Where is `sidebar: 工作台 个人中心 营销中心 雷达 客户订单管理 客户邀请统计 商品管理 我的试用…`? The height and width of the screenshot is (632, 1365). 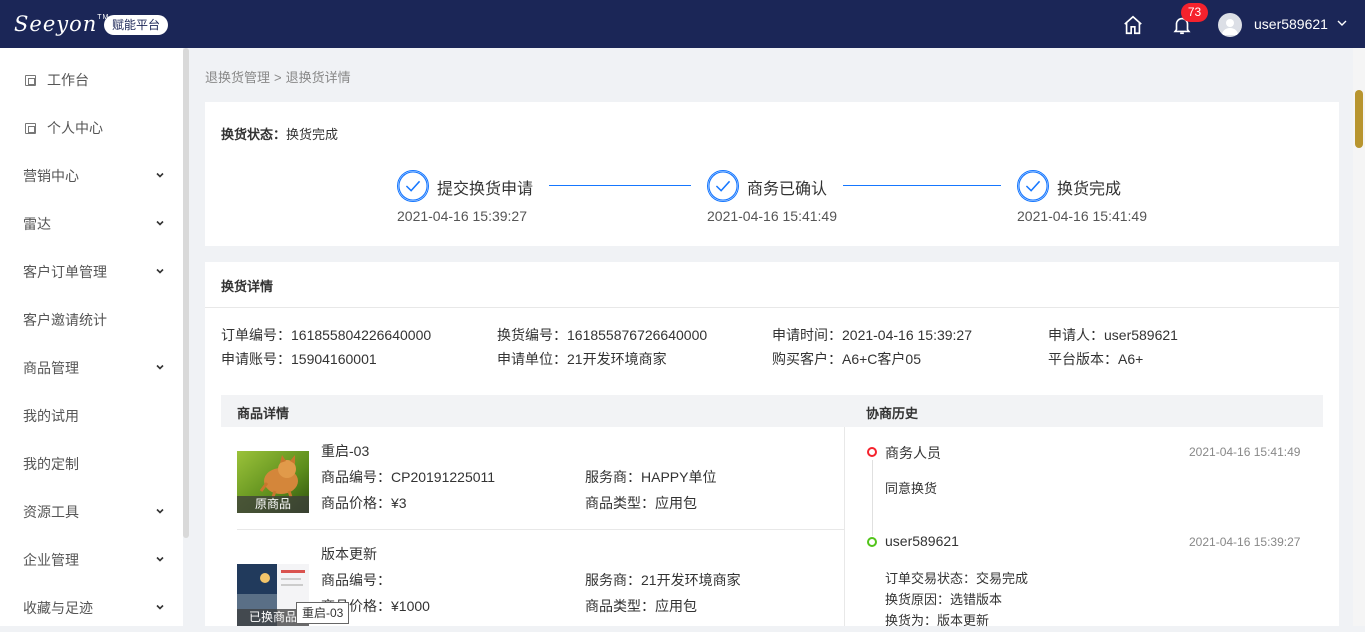
sidebar: 工作台 个人中心 营销中心 雷达 客户订单管理 客户邀请统计 商品管理 我的试用… is located at coordinates (91, 337).